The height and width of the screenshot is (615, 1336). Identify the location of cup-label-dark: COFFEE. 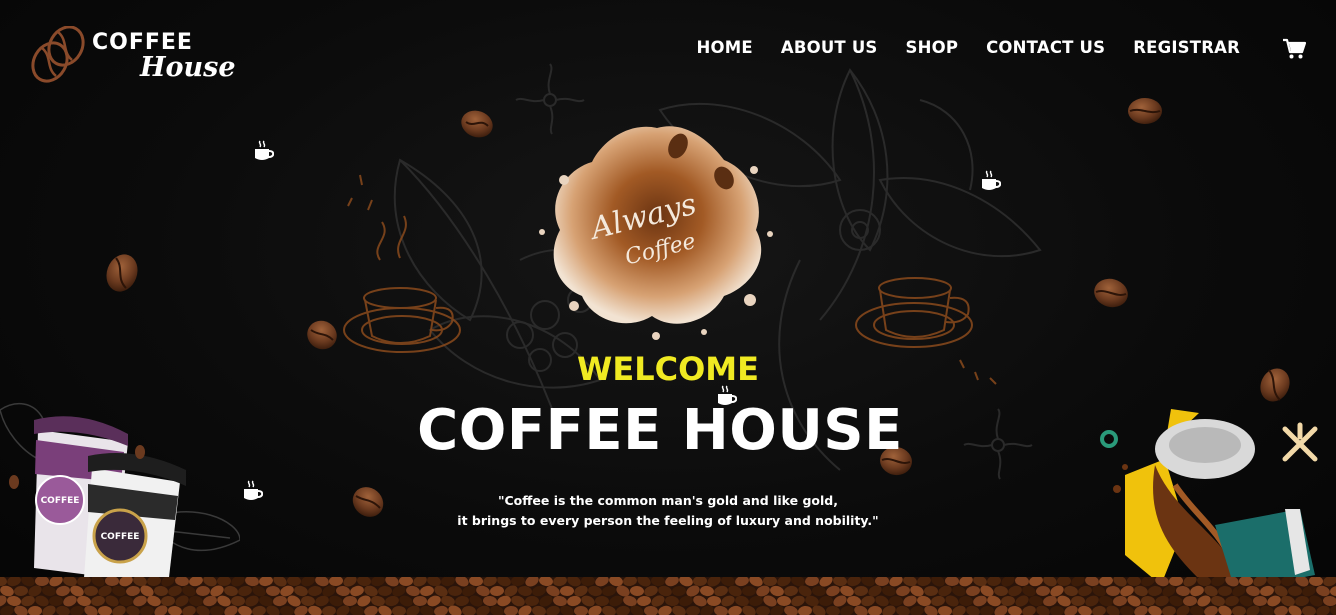
(120, 537).